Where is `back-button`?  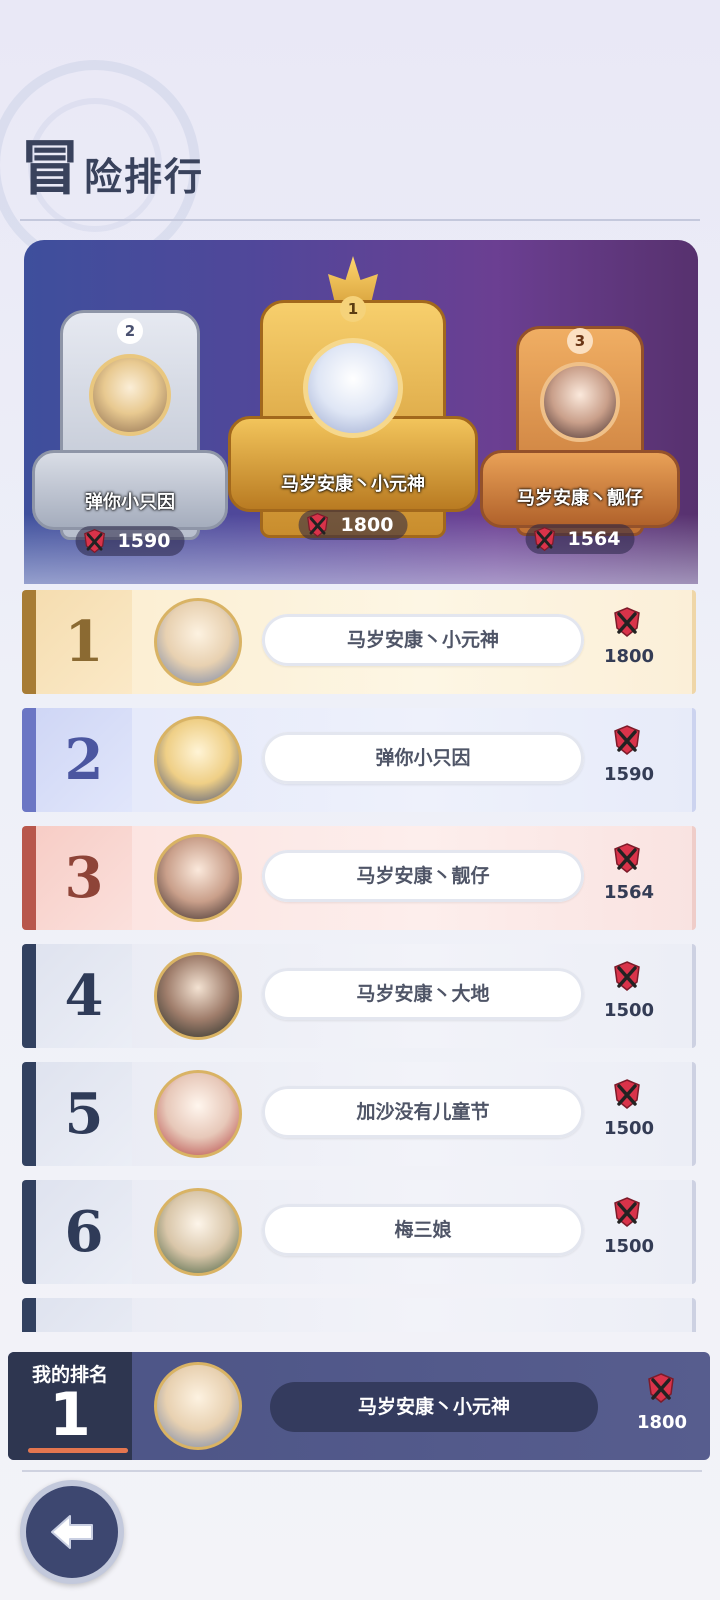
back-button is located at coordinates (72, 1532).